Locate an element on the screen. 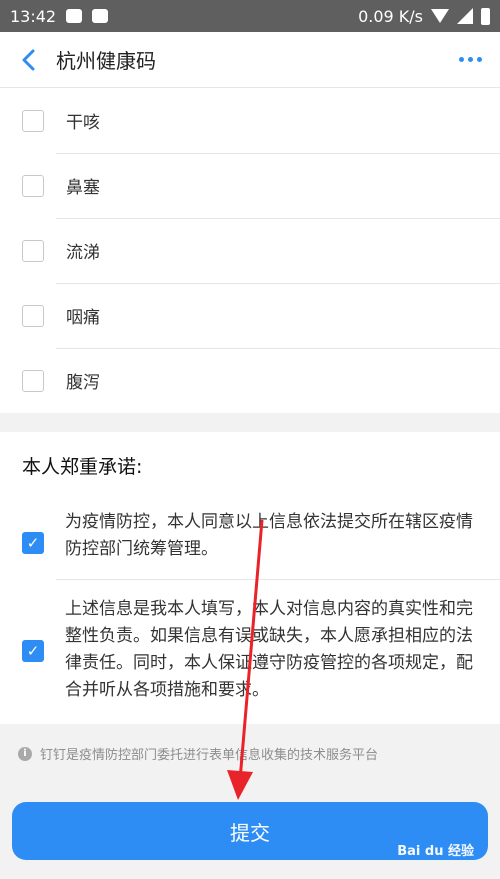  baidu-watermark: Bai du 经验 is located at coordinates (435, 851).